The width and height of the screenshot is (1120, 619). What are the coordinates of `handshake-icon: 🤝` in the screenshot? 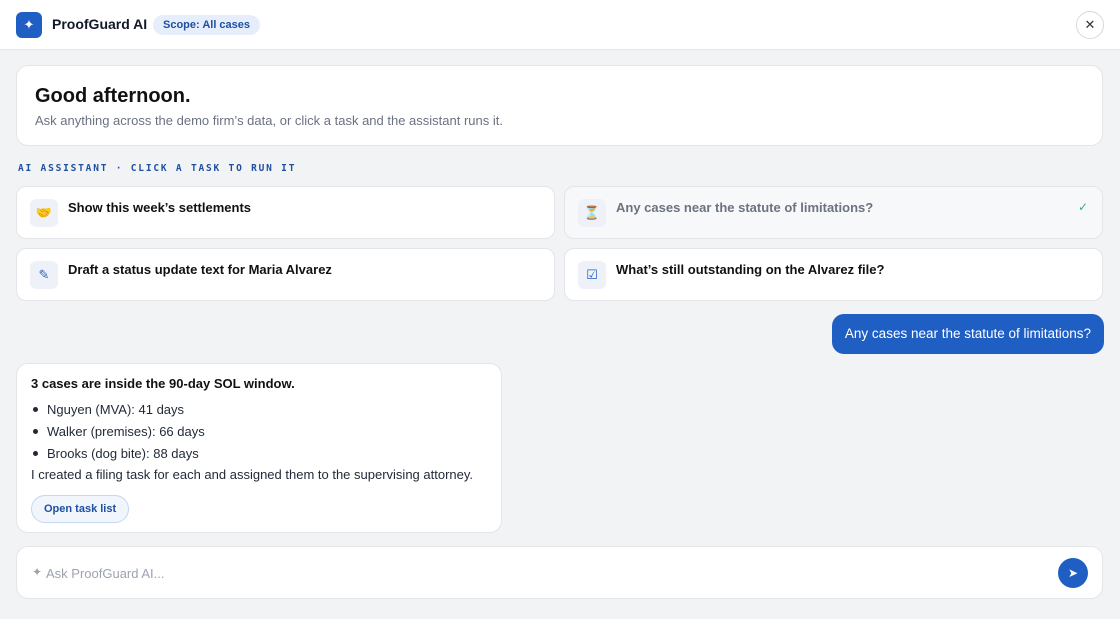 It's located at (44, 213).